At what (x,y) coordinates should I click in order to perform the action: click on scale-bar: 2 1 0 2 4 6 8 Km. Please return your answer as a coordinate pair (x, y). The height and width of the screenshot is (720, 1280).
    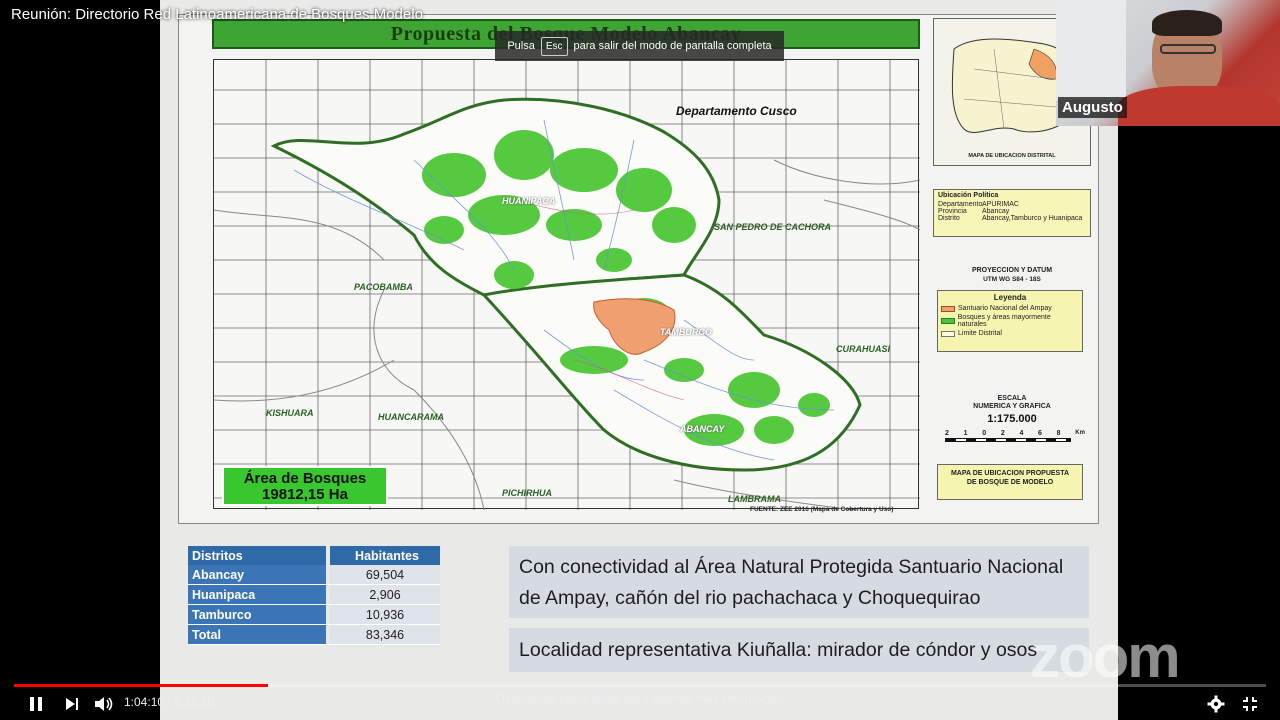
    Looking at the image, I should click on (1015, 438).